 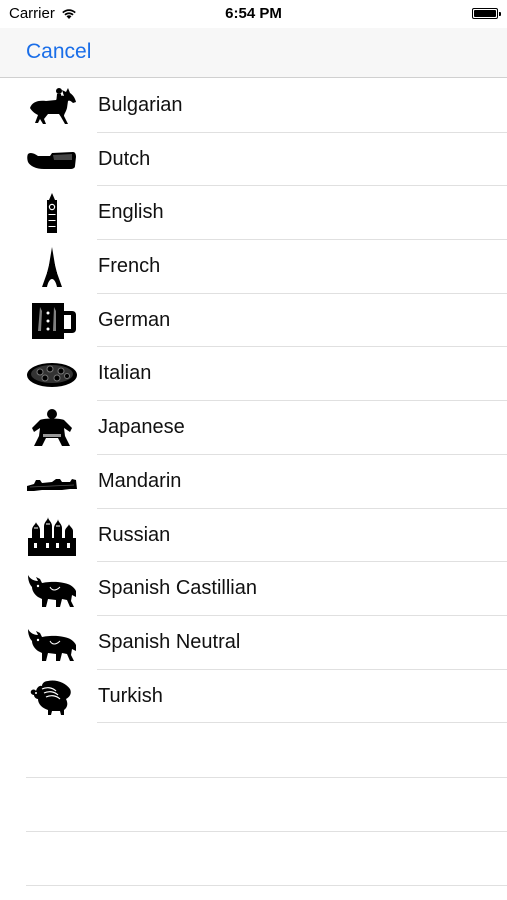 I want to click on language-row-dutch: Dutch, so click(x=253, y=160).